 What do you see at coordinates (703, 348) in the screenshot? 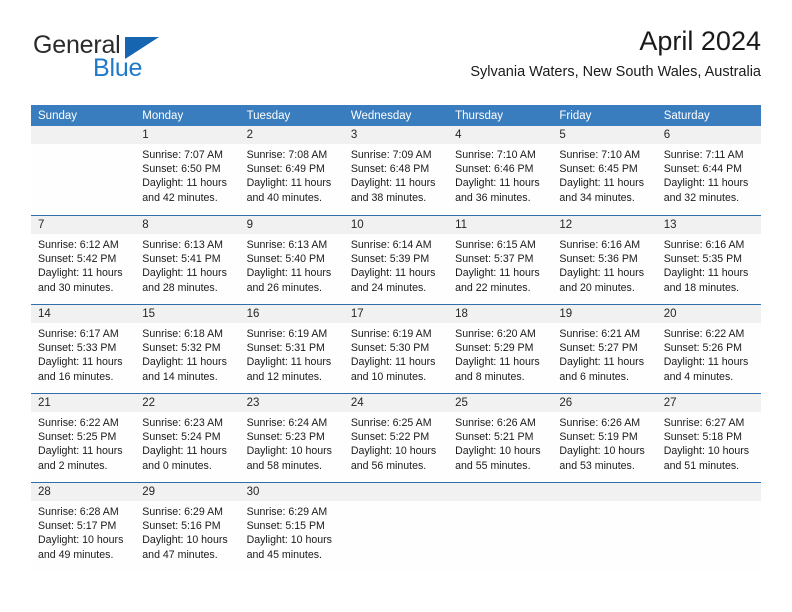
I see `day-detail-line: Sunset: 5:26 PM` at bounding box center [703, 348].